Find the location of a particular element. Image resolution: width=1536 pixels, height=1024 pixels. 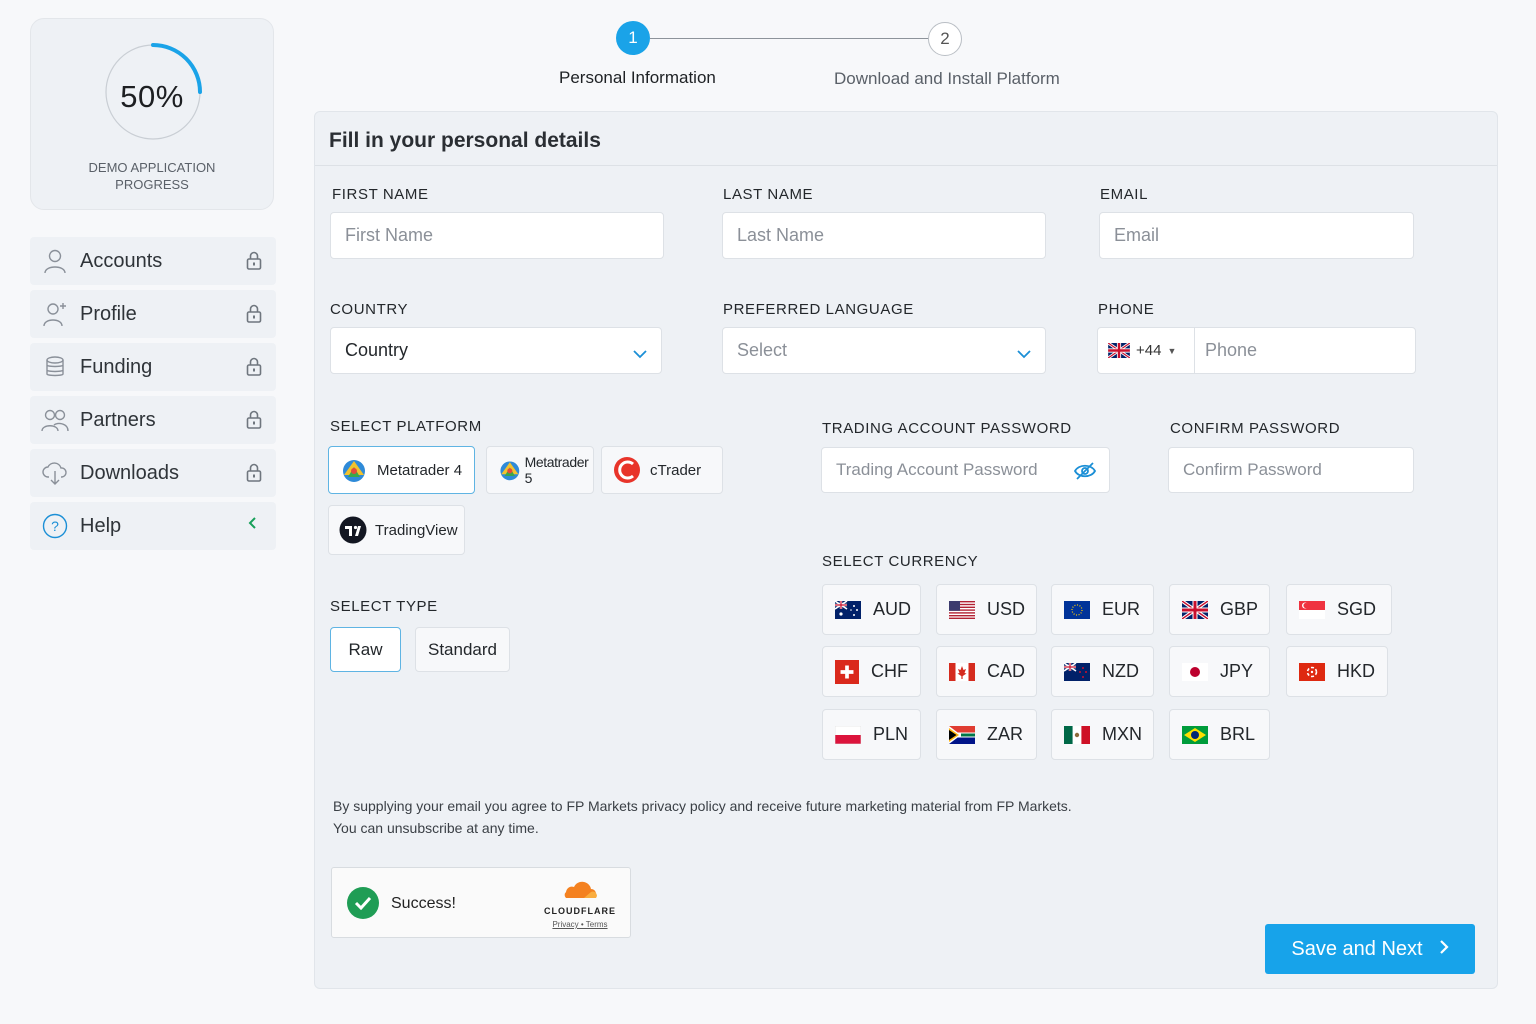

eu-flag-icon is located at coordinates (1077, 609).